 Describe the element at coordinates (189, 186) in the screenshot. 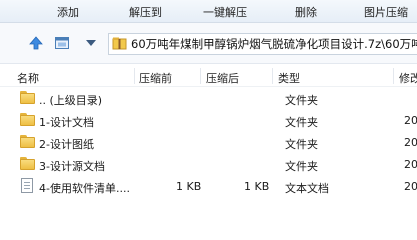

I see `file-size-before: 1 KB` at that location.